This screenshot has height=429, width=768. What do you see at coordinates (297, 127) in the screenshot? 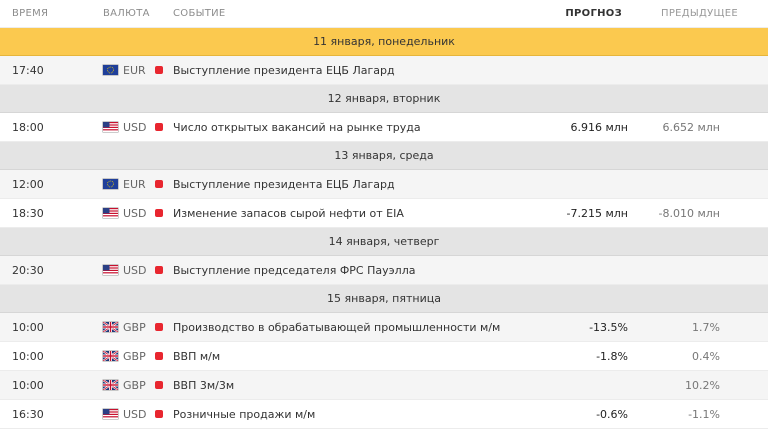
I see `event-title: Число открытых вакансий на рынке труда` at bounding box center [297, 127].